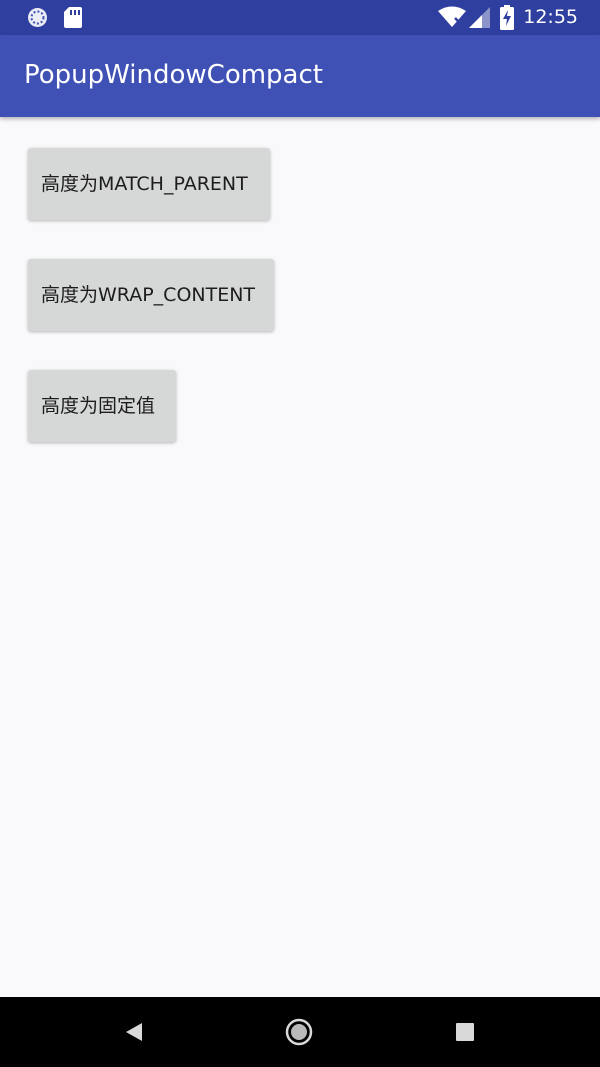 Image resolution: width=600 pixels, height=1067 pixels. I want to click on app-bar: PopupWindowCompact, so click(300, 76).